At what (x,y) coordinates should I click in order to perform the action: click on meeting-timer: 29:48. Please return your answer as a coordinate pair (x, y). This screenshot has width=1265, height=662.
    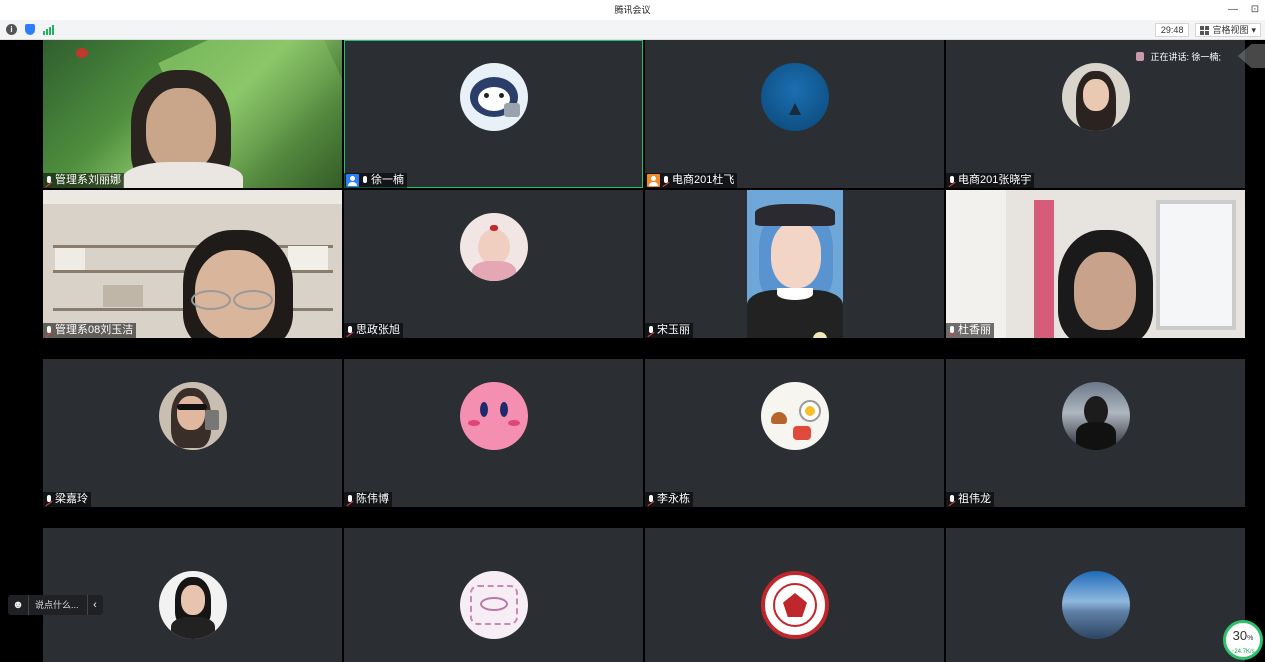
    Looking at the image, I should click on (1172, 30).